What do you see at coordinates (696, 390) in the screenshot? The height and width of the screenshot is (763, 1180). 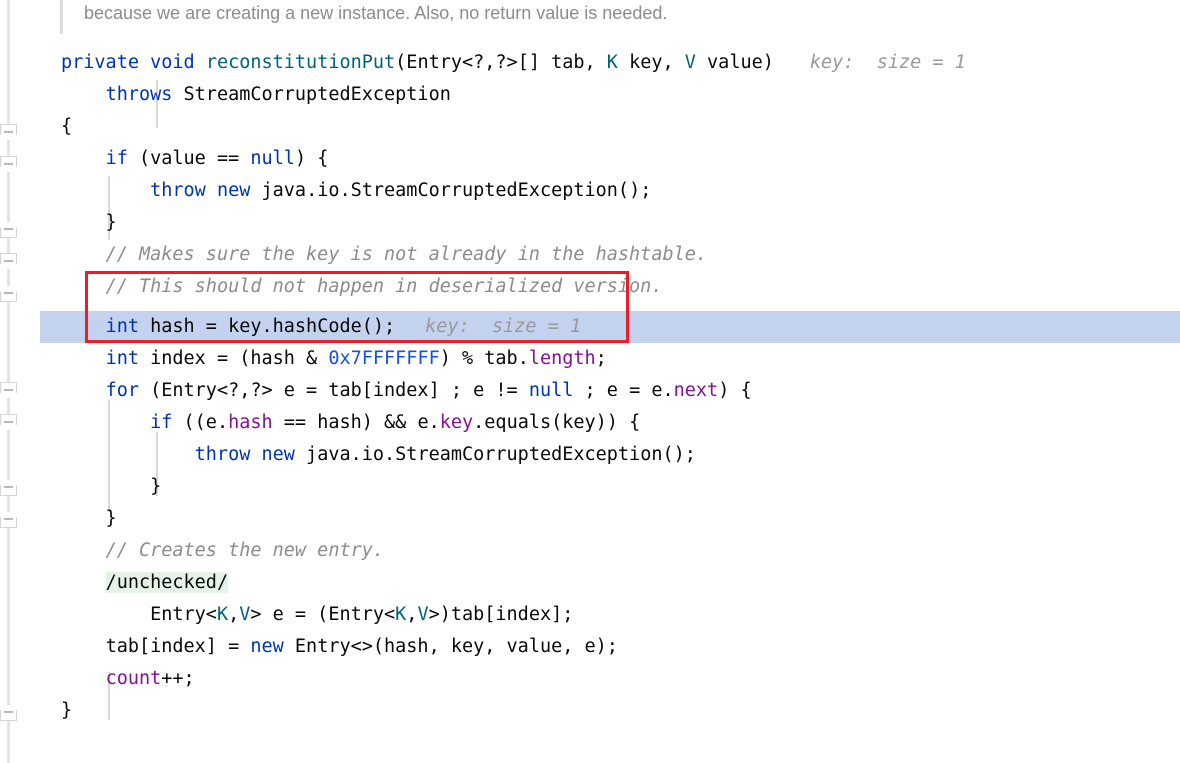 I see `token-field-next: next` at bounding box center [696, 390].